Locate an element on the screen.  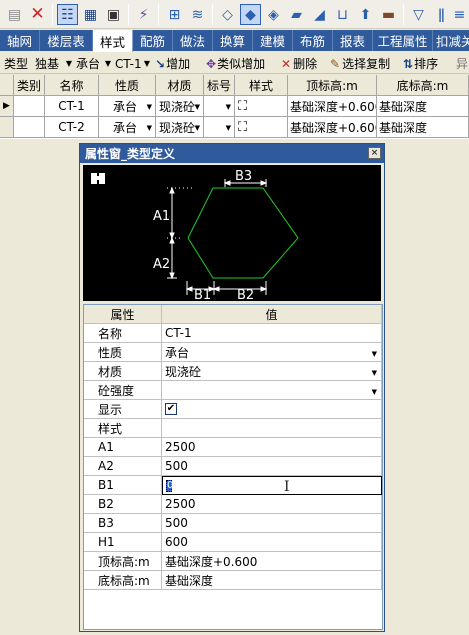
cell-name: CT-2 is located at coordinates (72, 127).